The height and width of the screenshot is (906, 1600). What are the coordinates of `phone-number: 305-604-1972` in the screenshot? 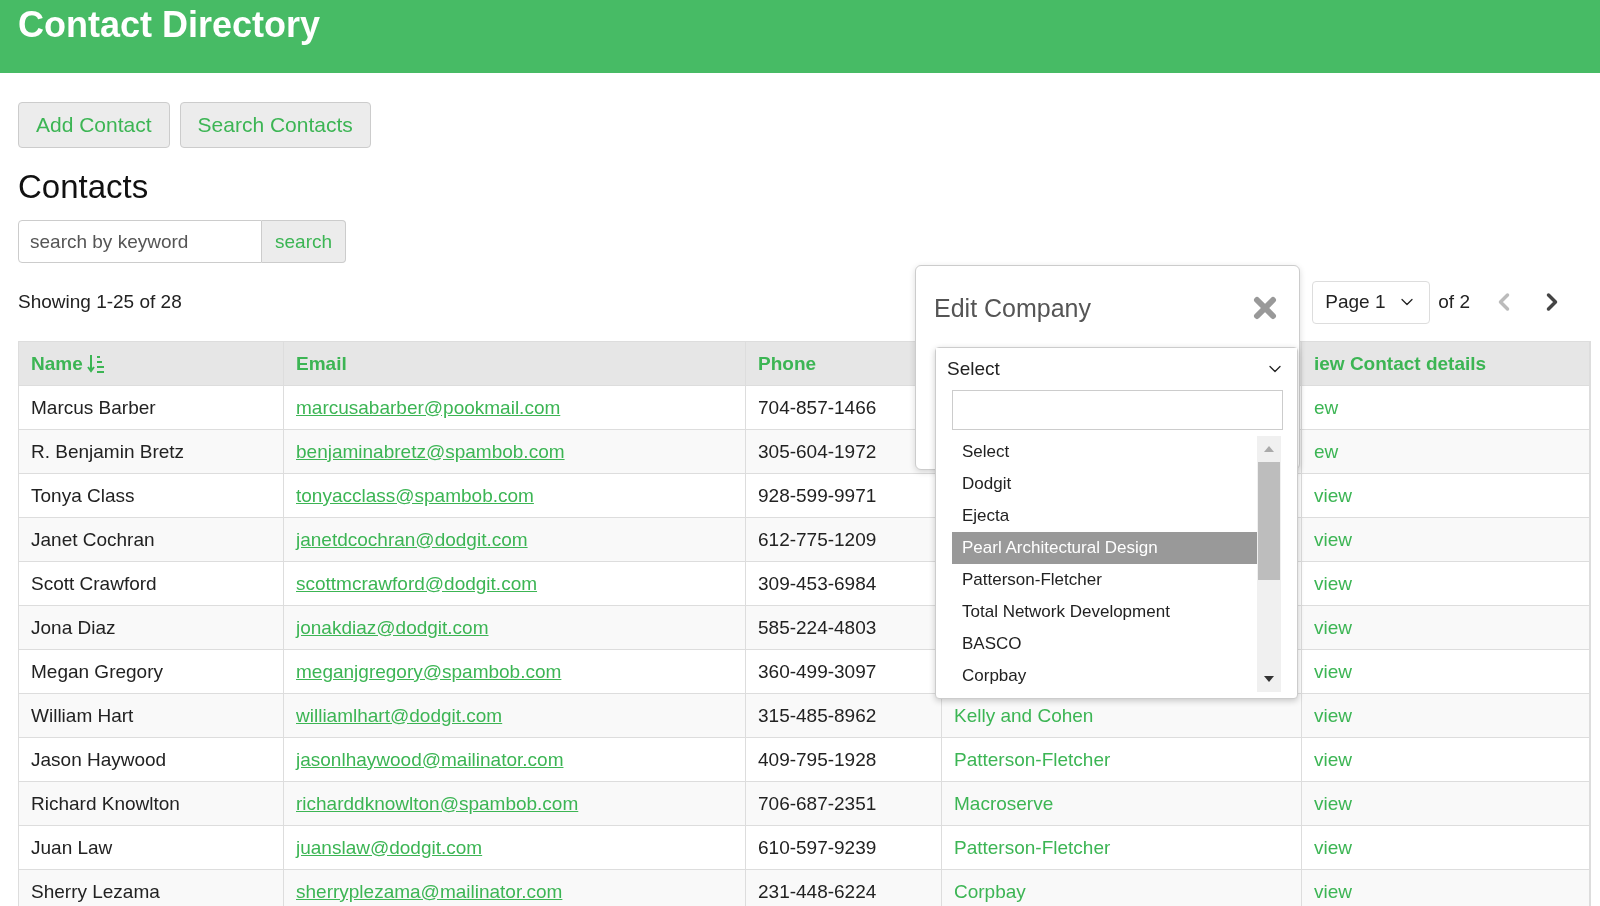 It's located at (817, 451).